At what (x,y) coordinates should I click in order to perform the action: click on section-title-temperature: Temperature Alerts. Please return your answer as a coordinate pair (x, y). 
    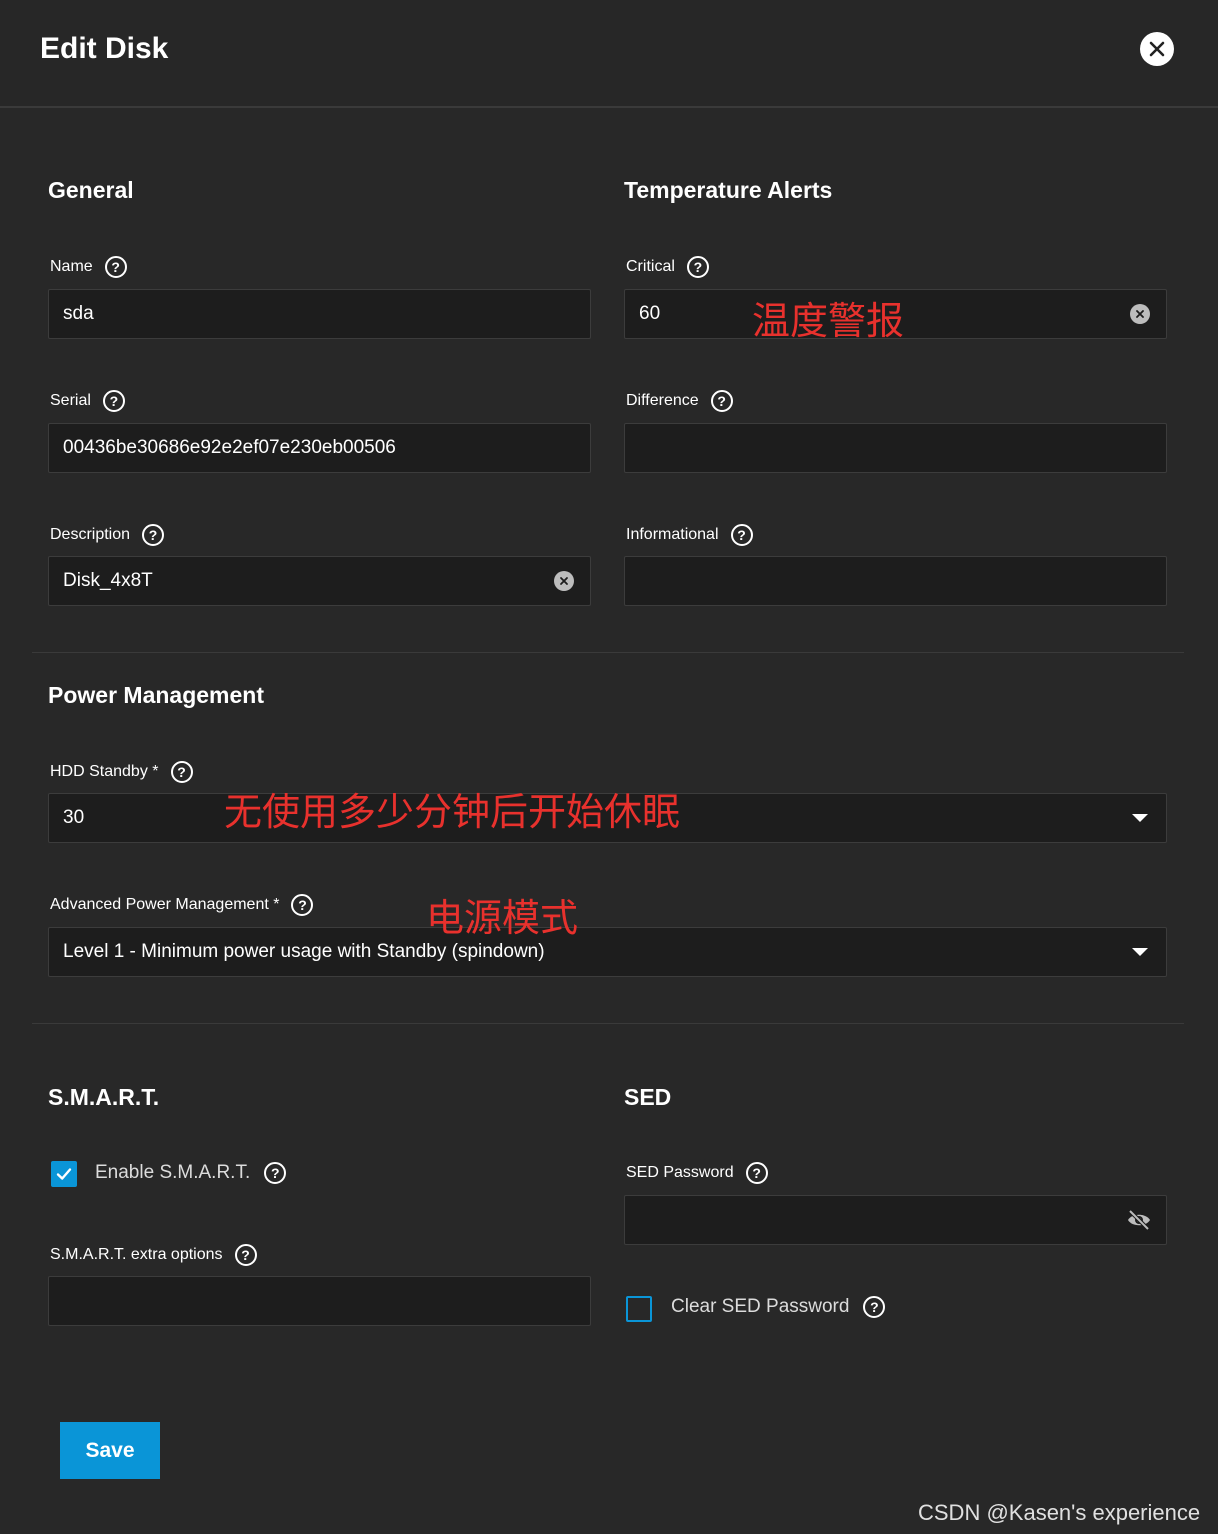
    Looking at the image, I should click on (728, 190).